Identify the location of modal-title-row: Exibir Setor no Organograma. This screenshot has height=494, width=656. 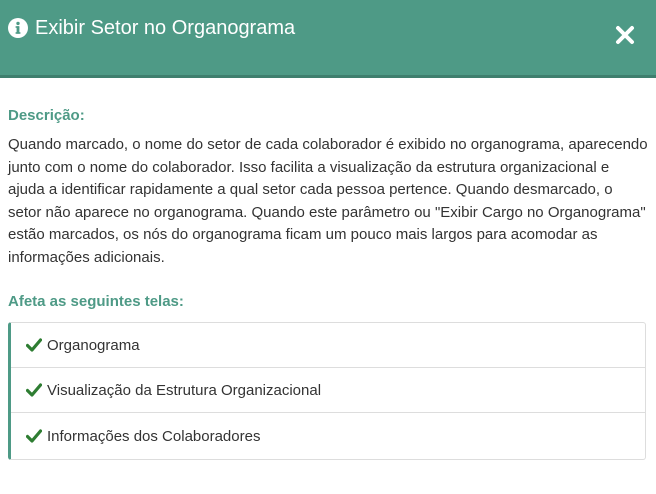
(151, 28).